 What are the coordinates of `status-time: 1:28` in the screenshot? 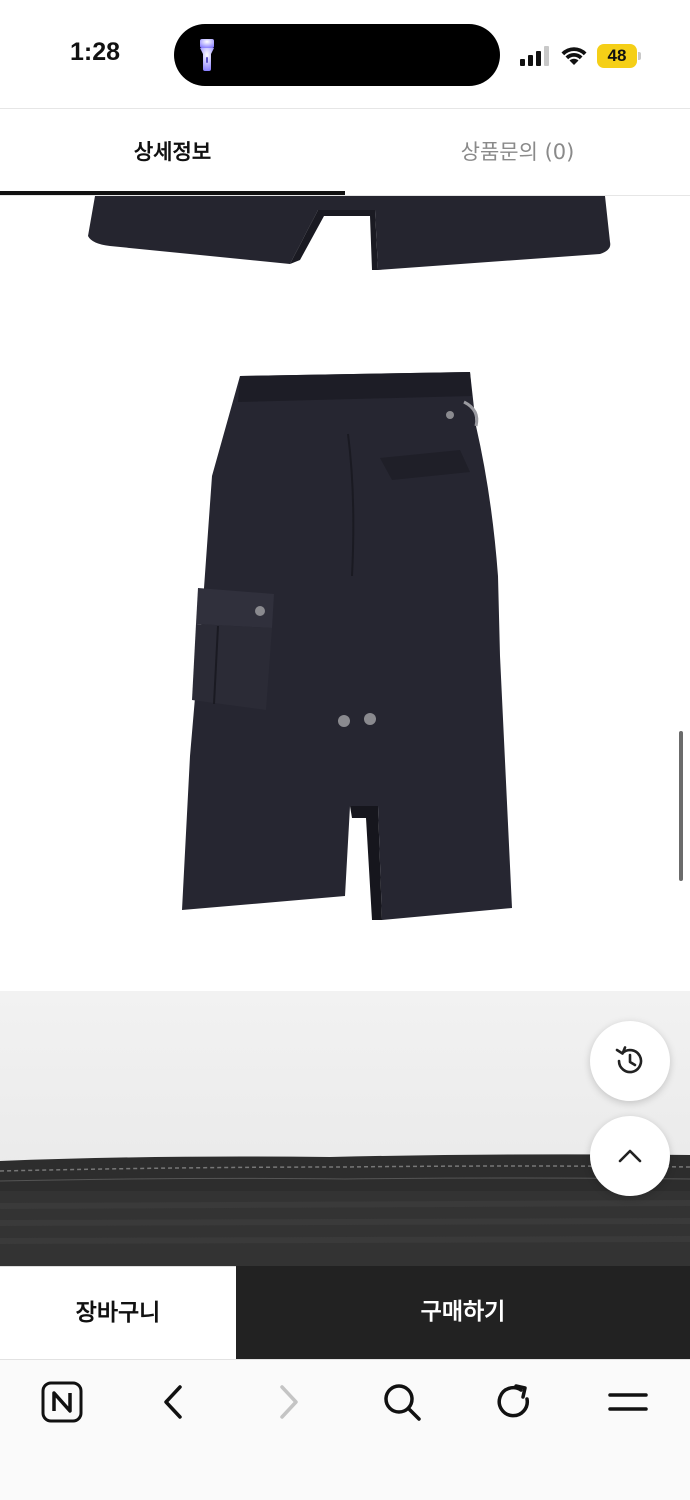 It's located at (95, 52).